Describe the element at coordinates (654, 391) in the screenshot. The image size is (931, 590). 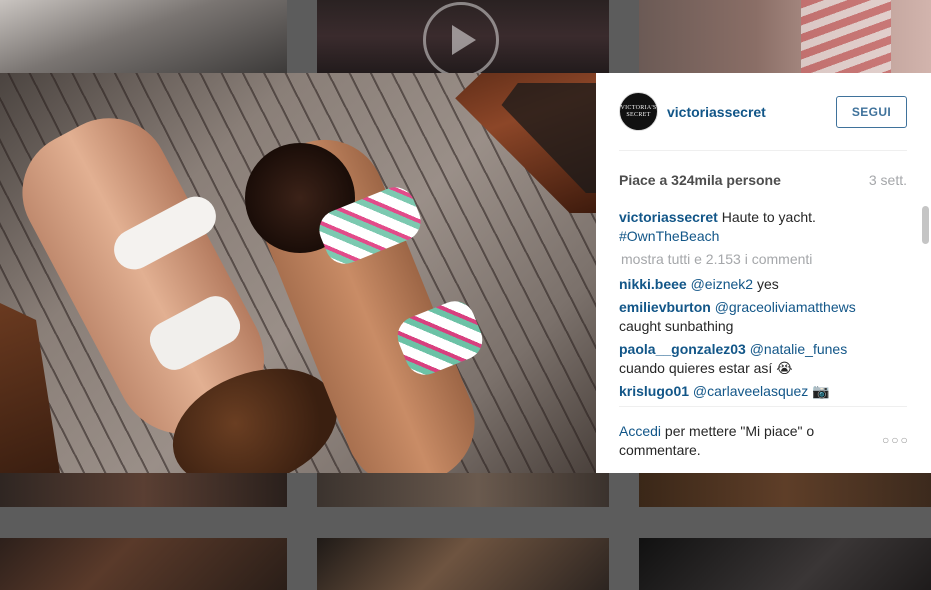
I see `comment-username: krislugo01` at that location.